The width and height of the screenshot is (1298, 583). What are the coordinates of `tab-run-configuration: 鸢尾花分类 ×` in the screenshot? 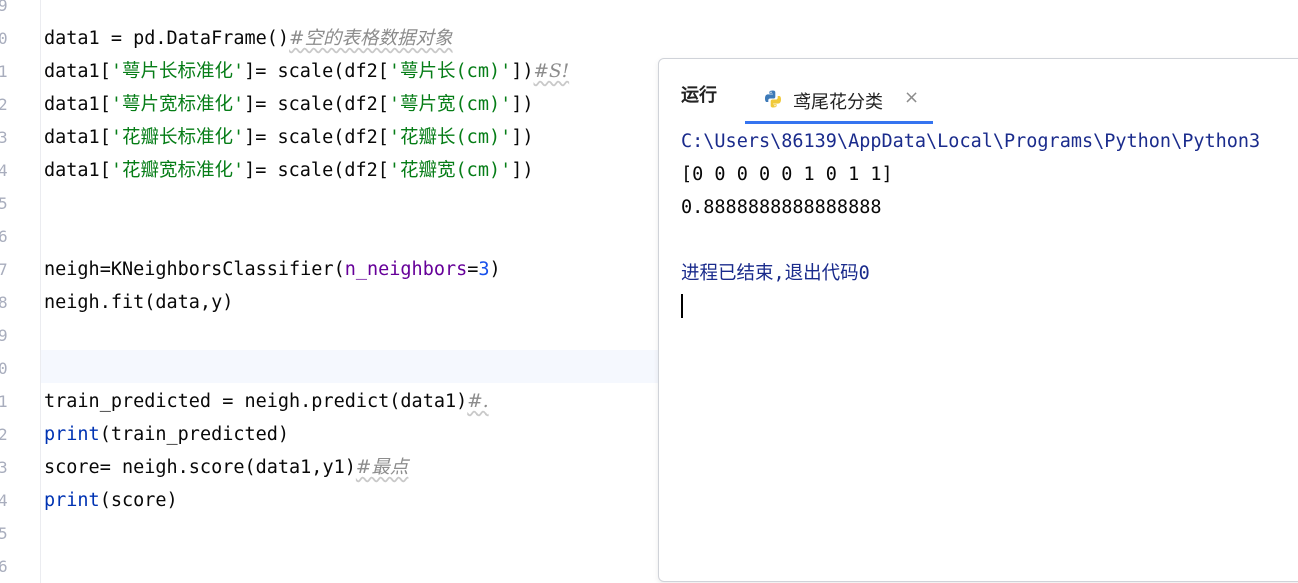 It's located at (839, 96).